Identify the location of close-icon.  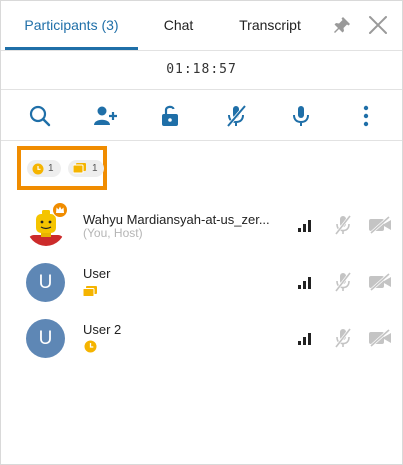
(378, 25).